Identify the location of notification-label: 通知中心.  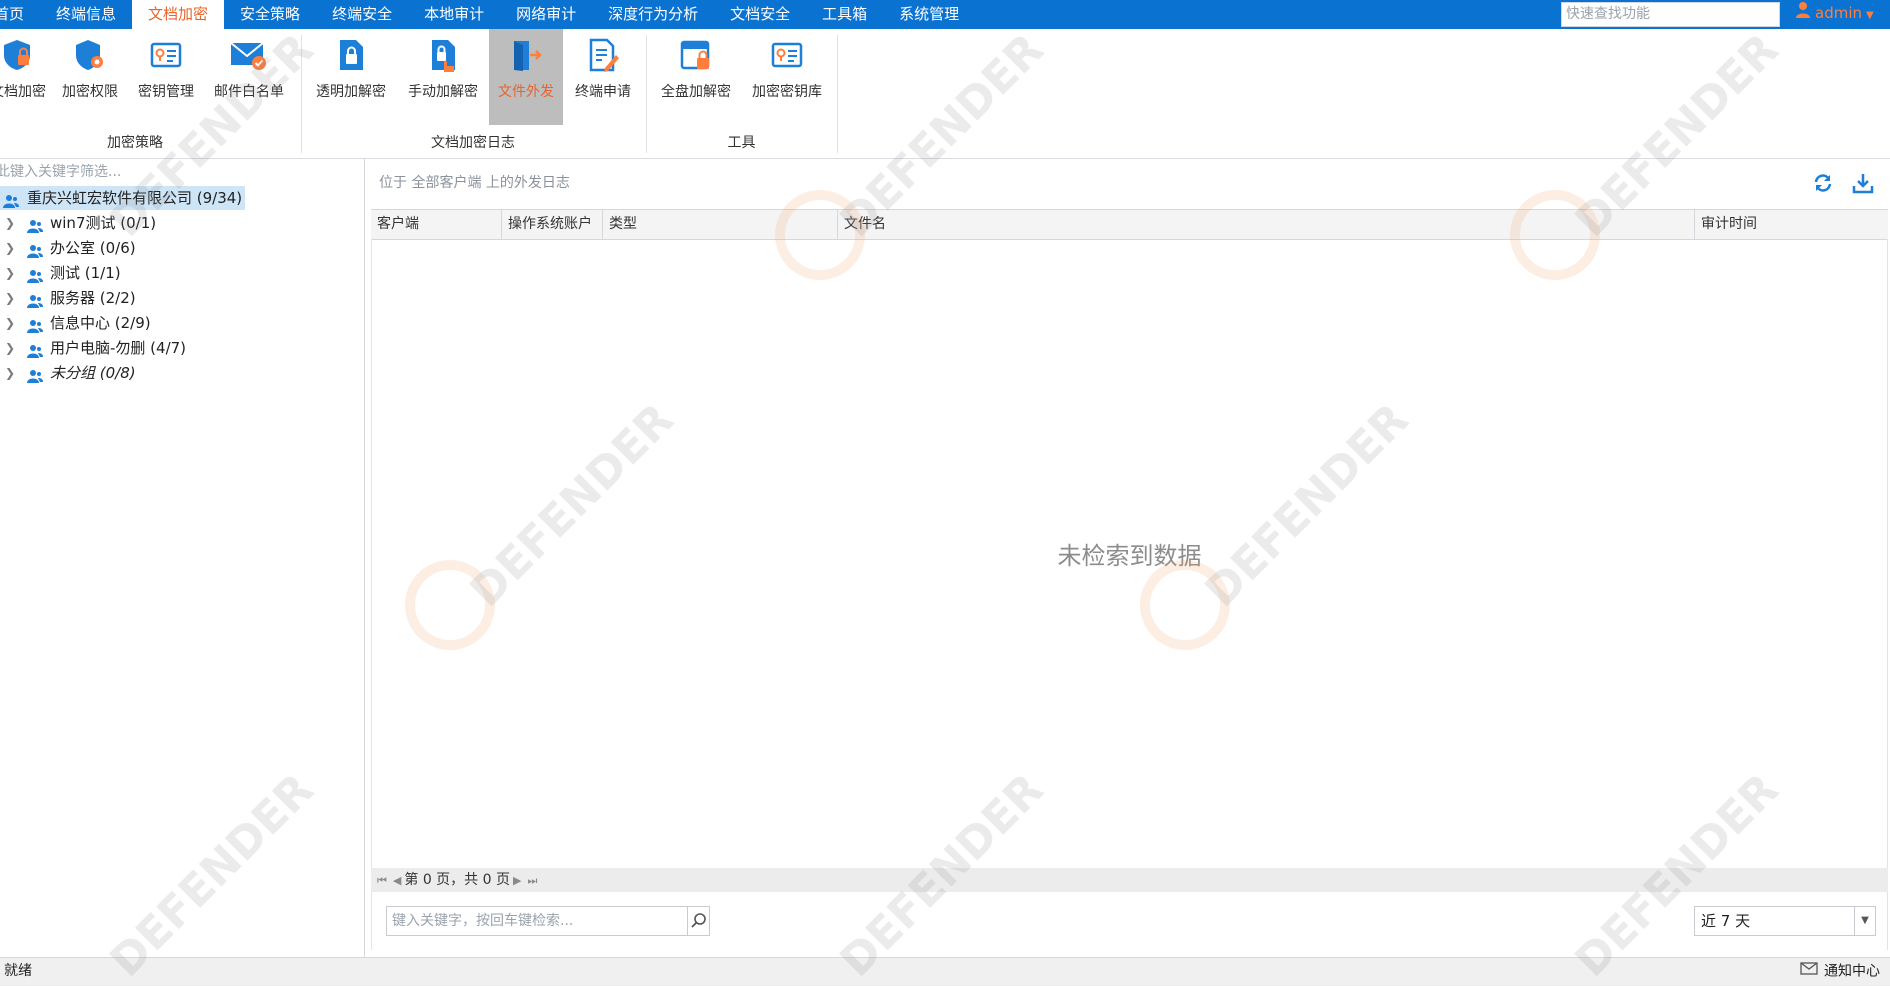
(1852, 971).